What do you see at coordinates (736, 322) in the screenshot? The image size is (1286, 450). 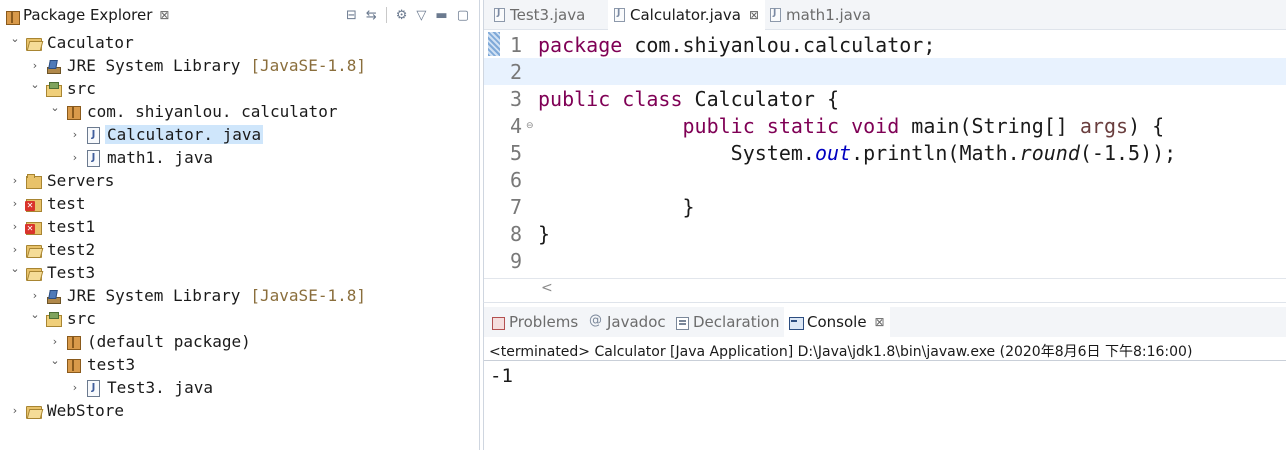 I see `console-tab-label: Declaration` at bounding box center [736, 322].